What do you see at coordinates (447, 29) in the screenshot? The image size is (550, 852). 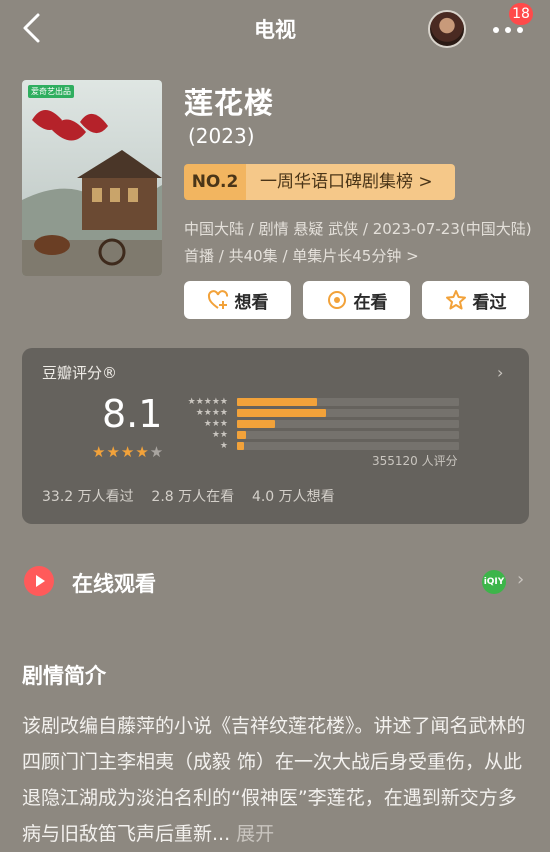 I see `avatar` at bounding box center [447, 29].